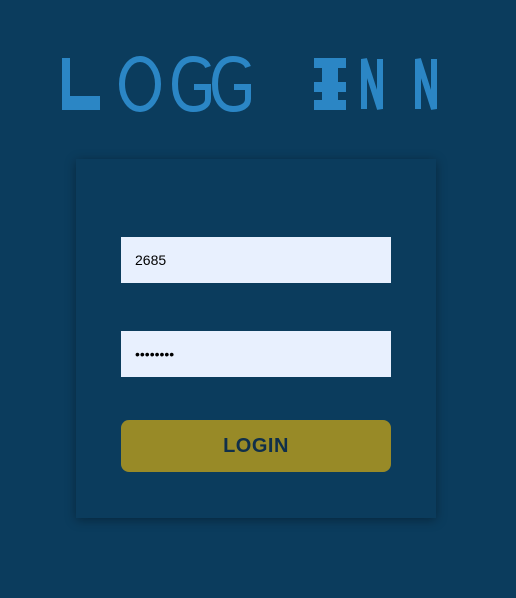 This screenshot has height=598, width=516. What do you see at coordinates (256, 260) in the screenshot?
I see `username-field` at bounding box center [256, 260].